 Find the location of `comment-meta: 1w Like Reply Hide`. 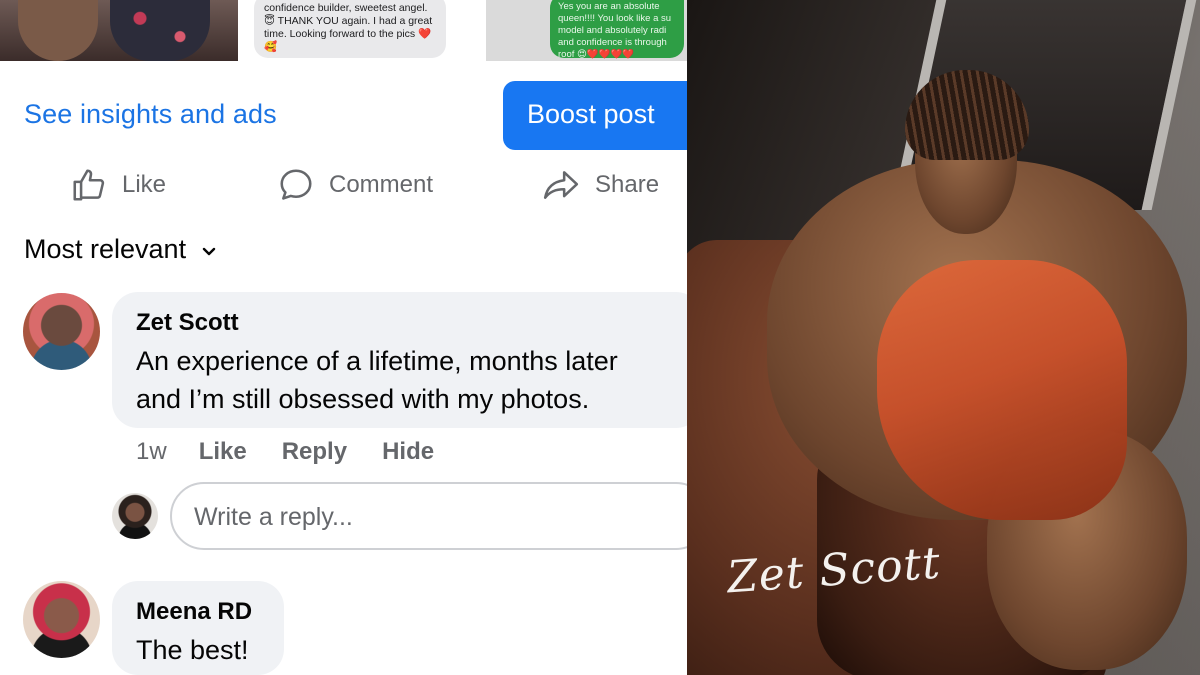

comment-meta: 1w Like Reply Hide is located at coordinates (302, 452).